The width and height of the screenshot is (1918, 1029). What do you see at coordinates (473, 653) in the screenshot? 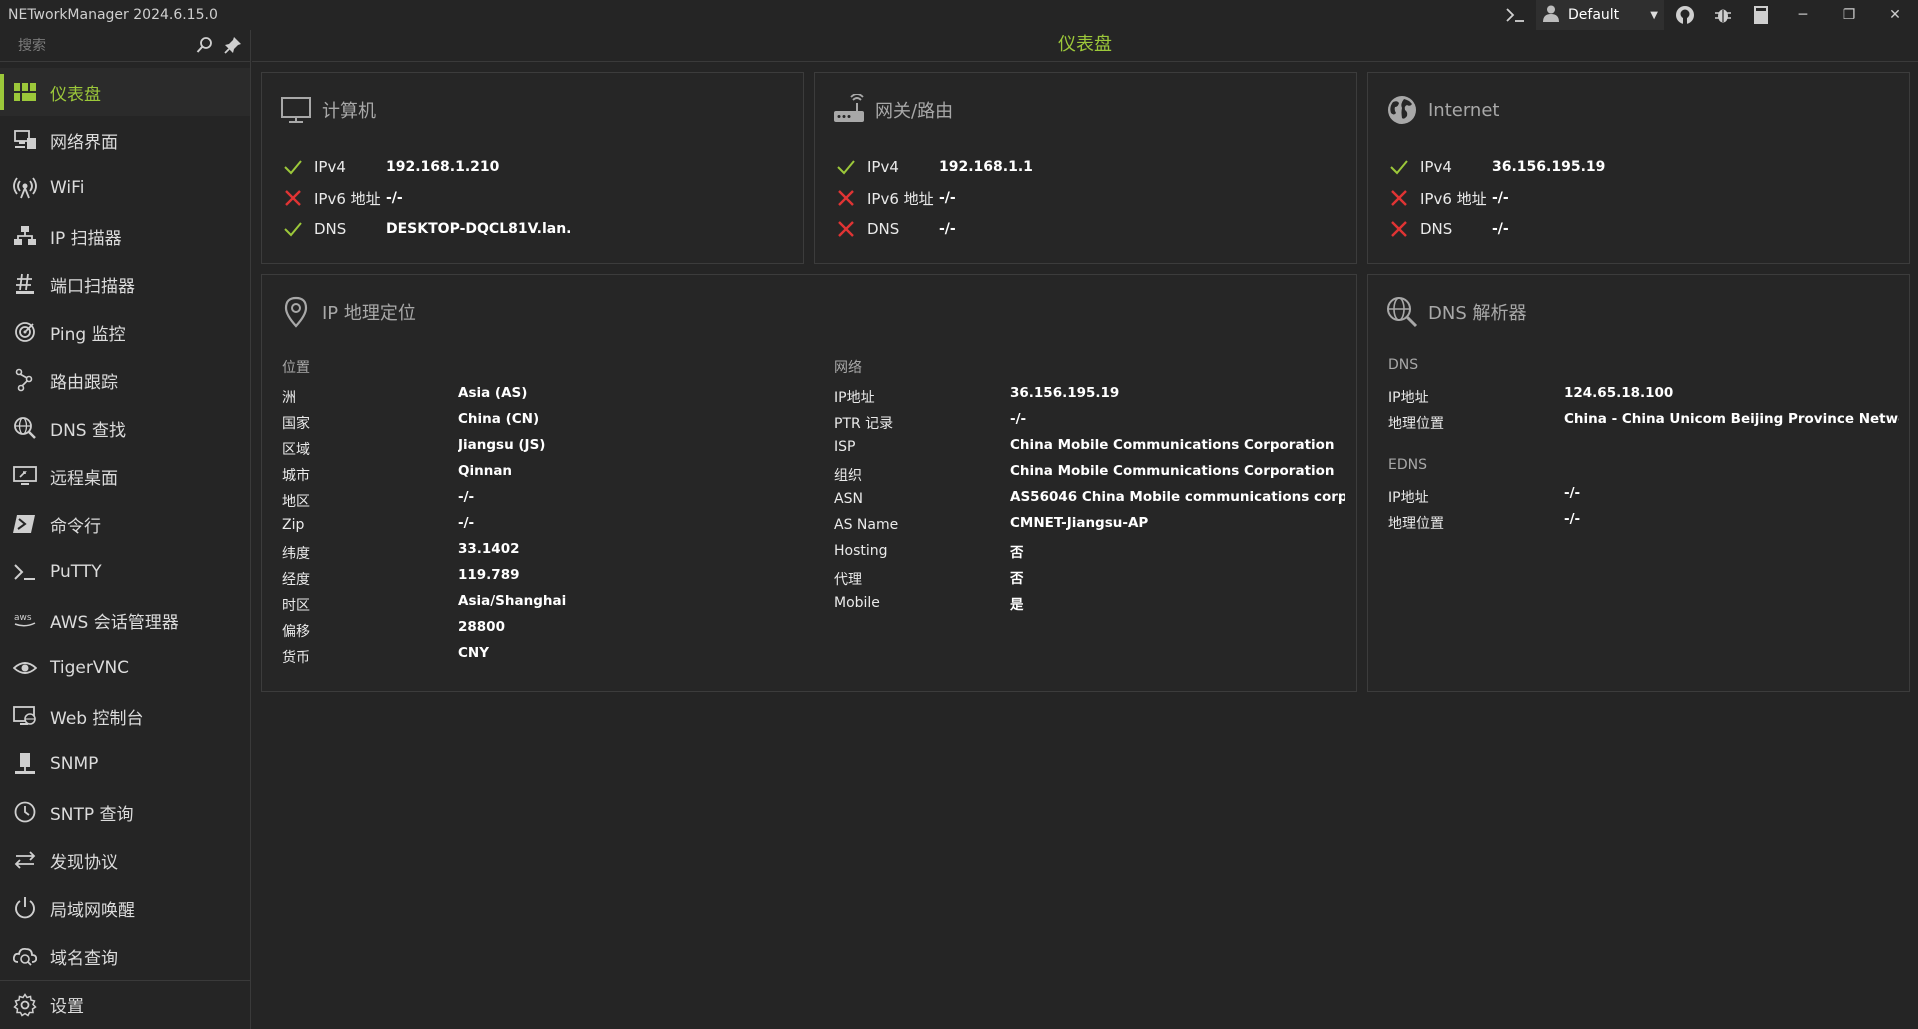
I see `location-row-value: CNY` at bounding box center [473, 653].